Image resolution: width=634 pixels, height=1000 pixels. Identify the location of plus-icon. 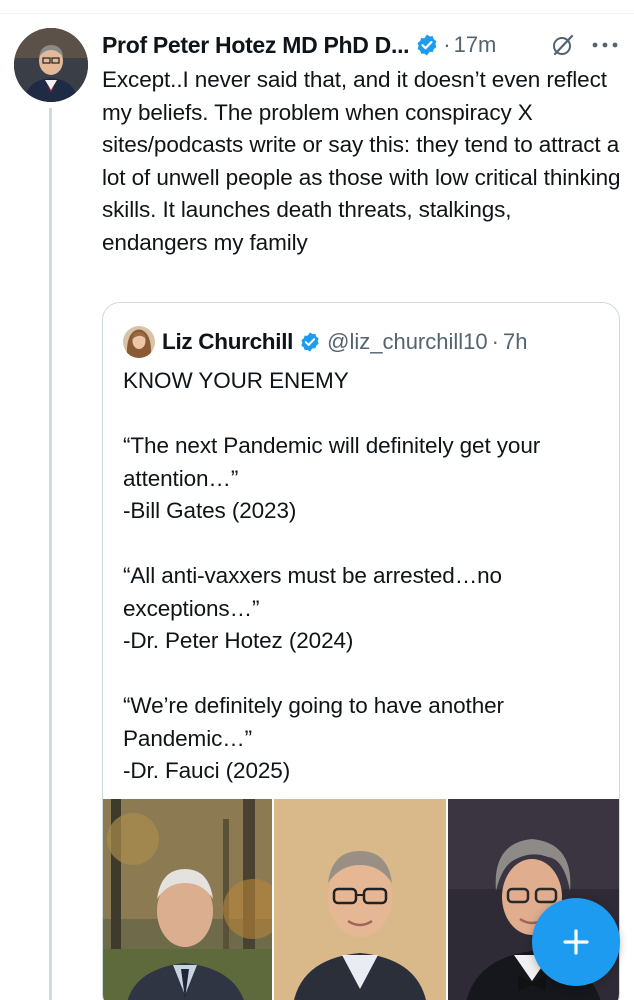
(576, 942).